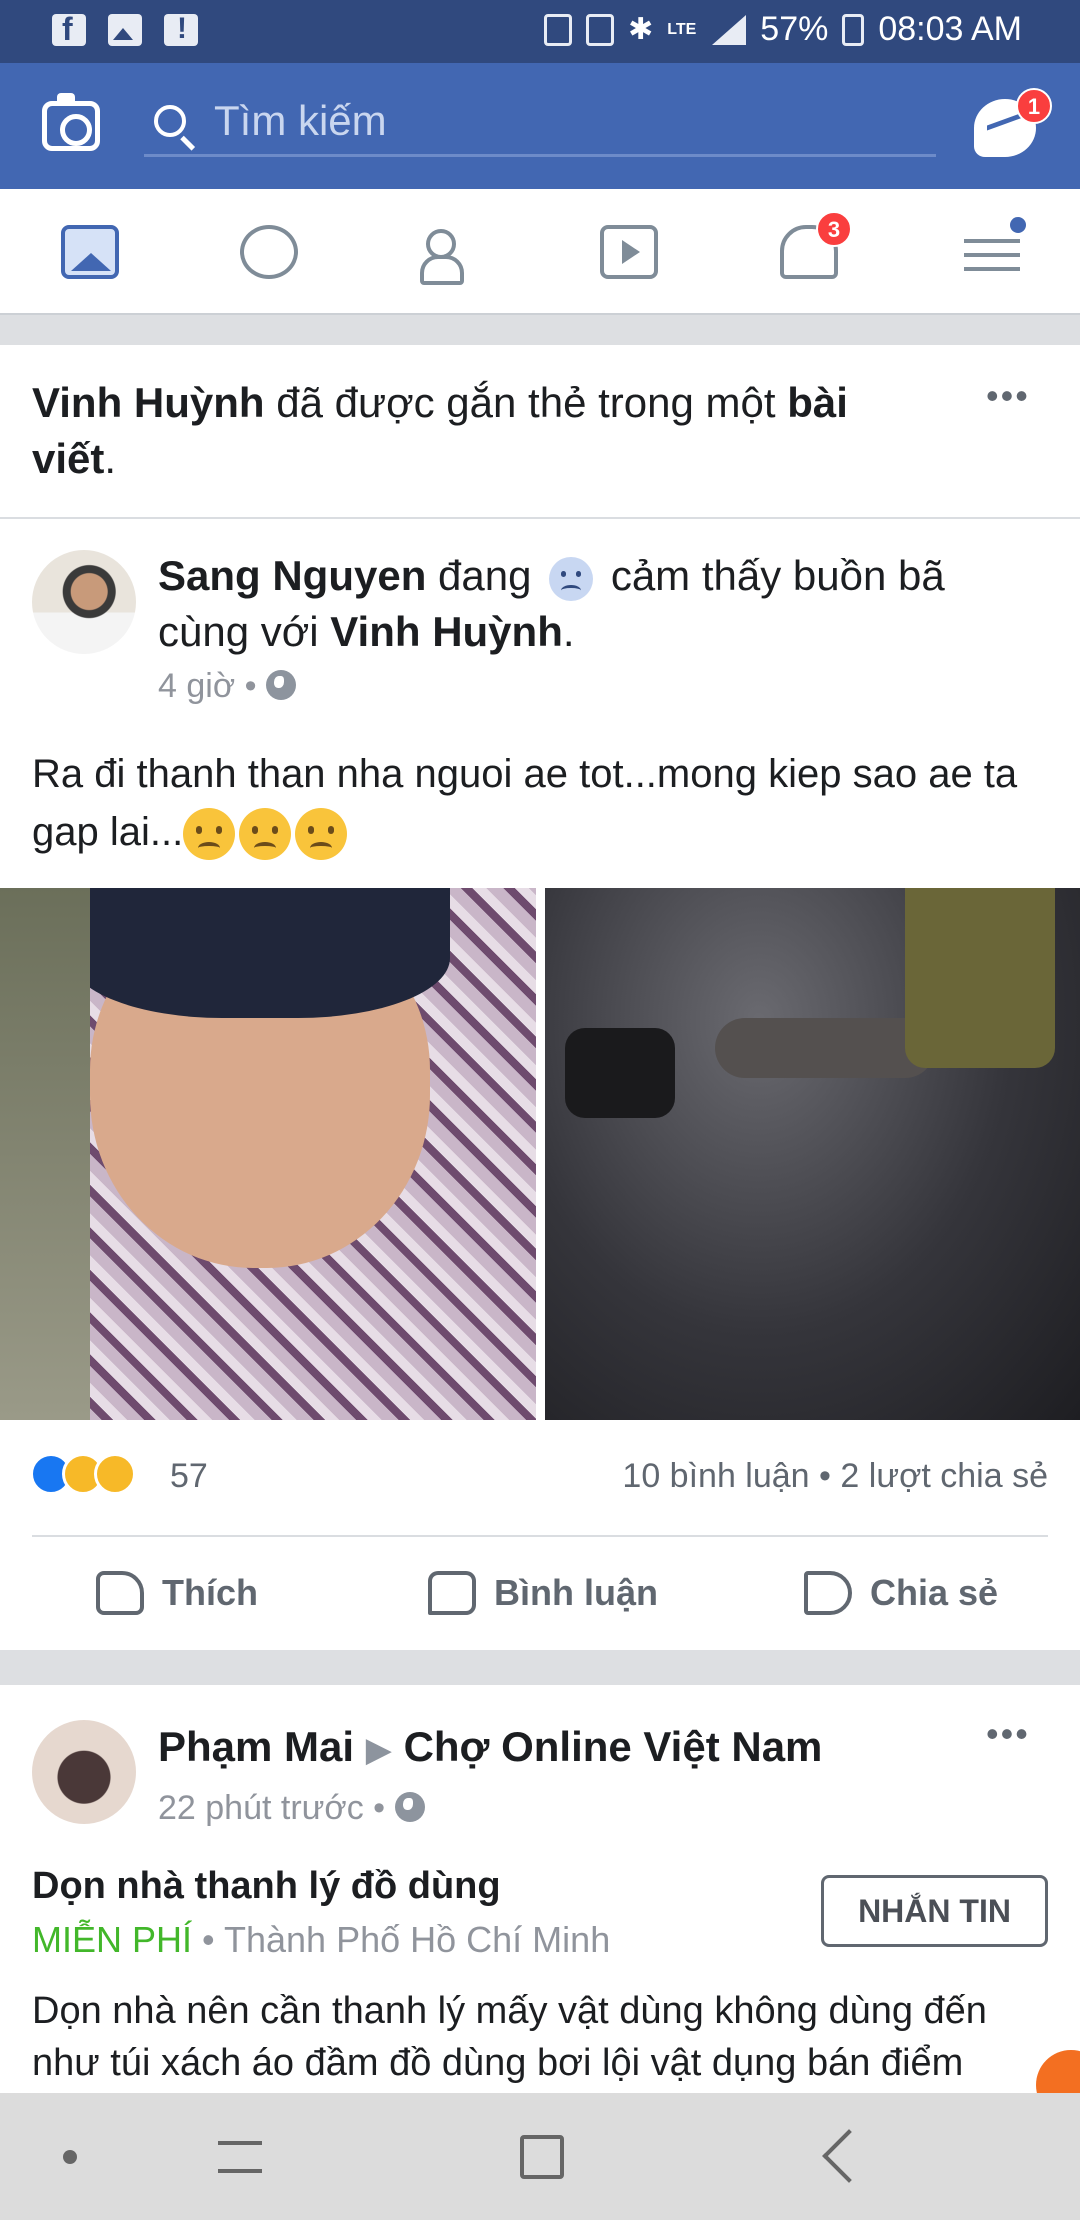 This screenshot has width=1080, height=2220. What do you see at coordinates (210, 1592) in the screenshot?
I see `like-label: Thích` at bounding box center [210, 1592].